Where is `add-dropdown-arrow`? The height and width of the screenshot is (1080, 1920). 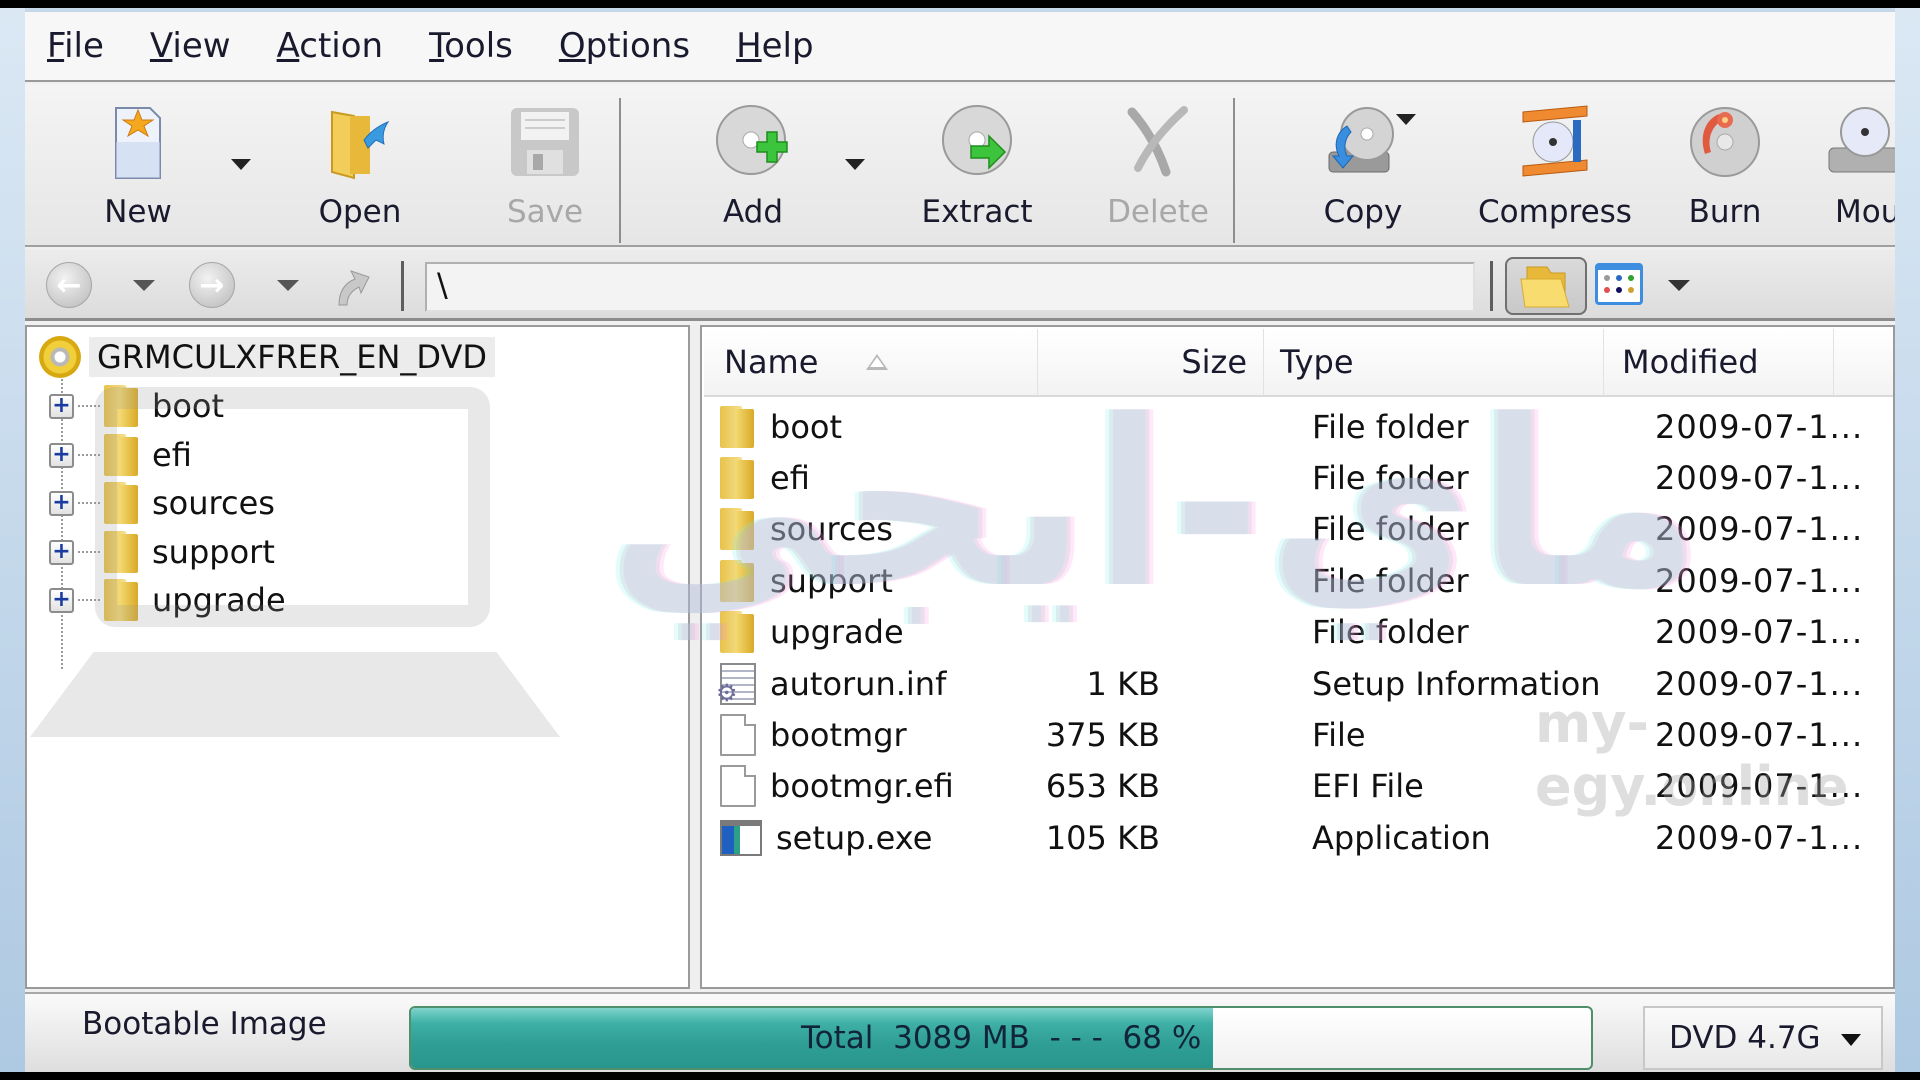 add-dropdown-arrow is located at coordinates (855, 164).